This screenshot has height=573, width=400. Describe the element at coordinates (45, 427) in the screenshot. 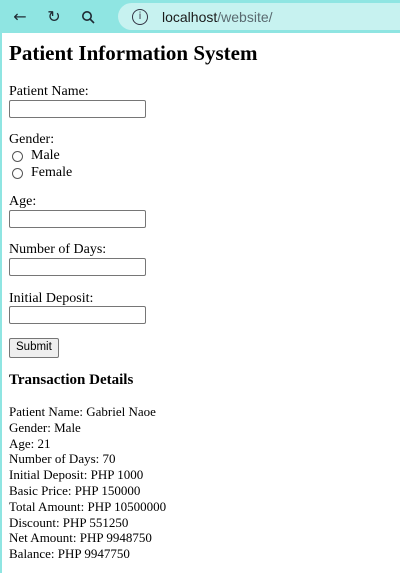

I see `detail-line: Gender: Male` at that location.